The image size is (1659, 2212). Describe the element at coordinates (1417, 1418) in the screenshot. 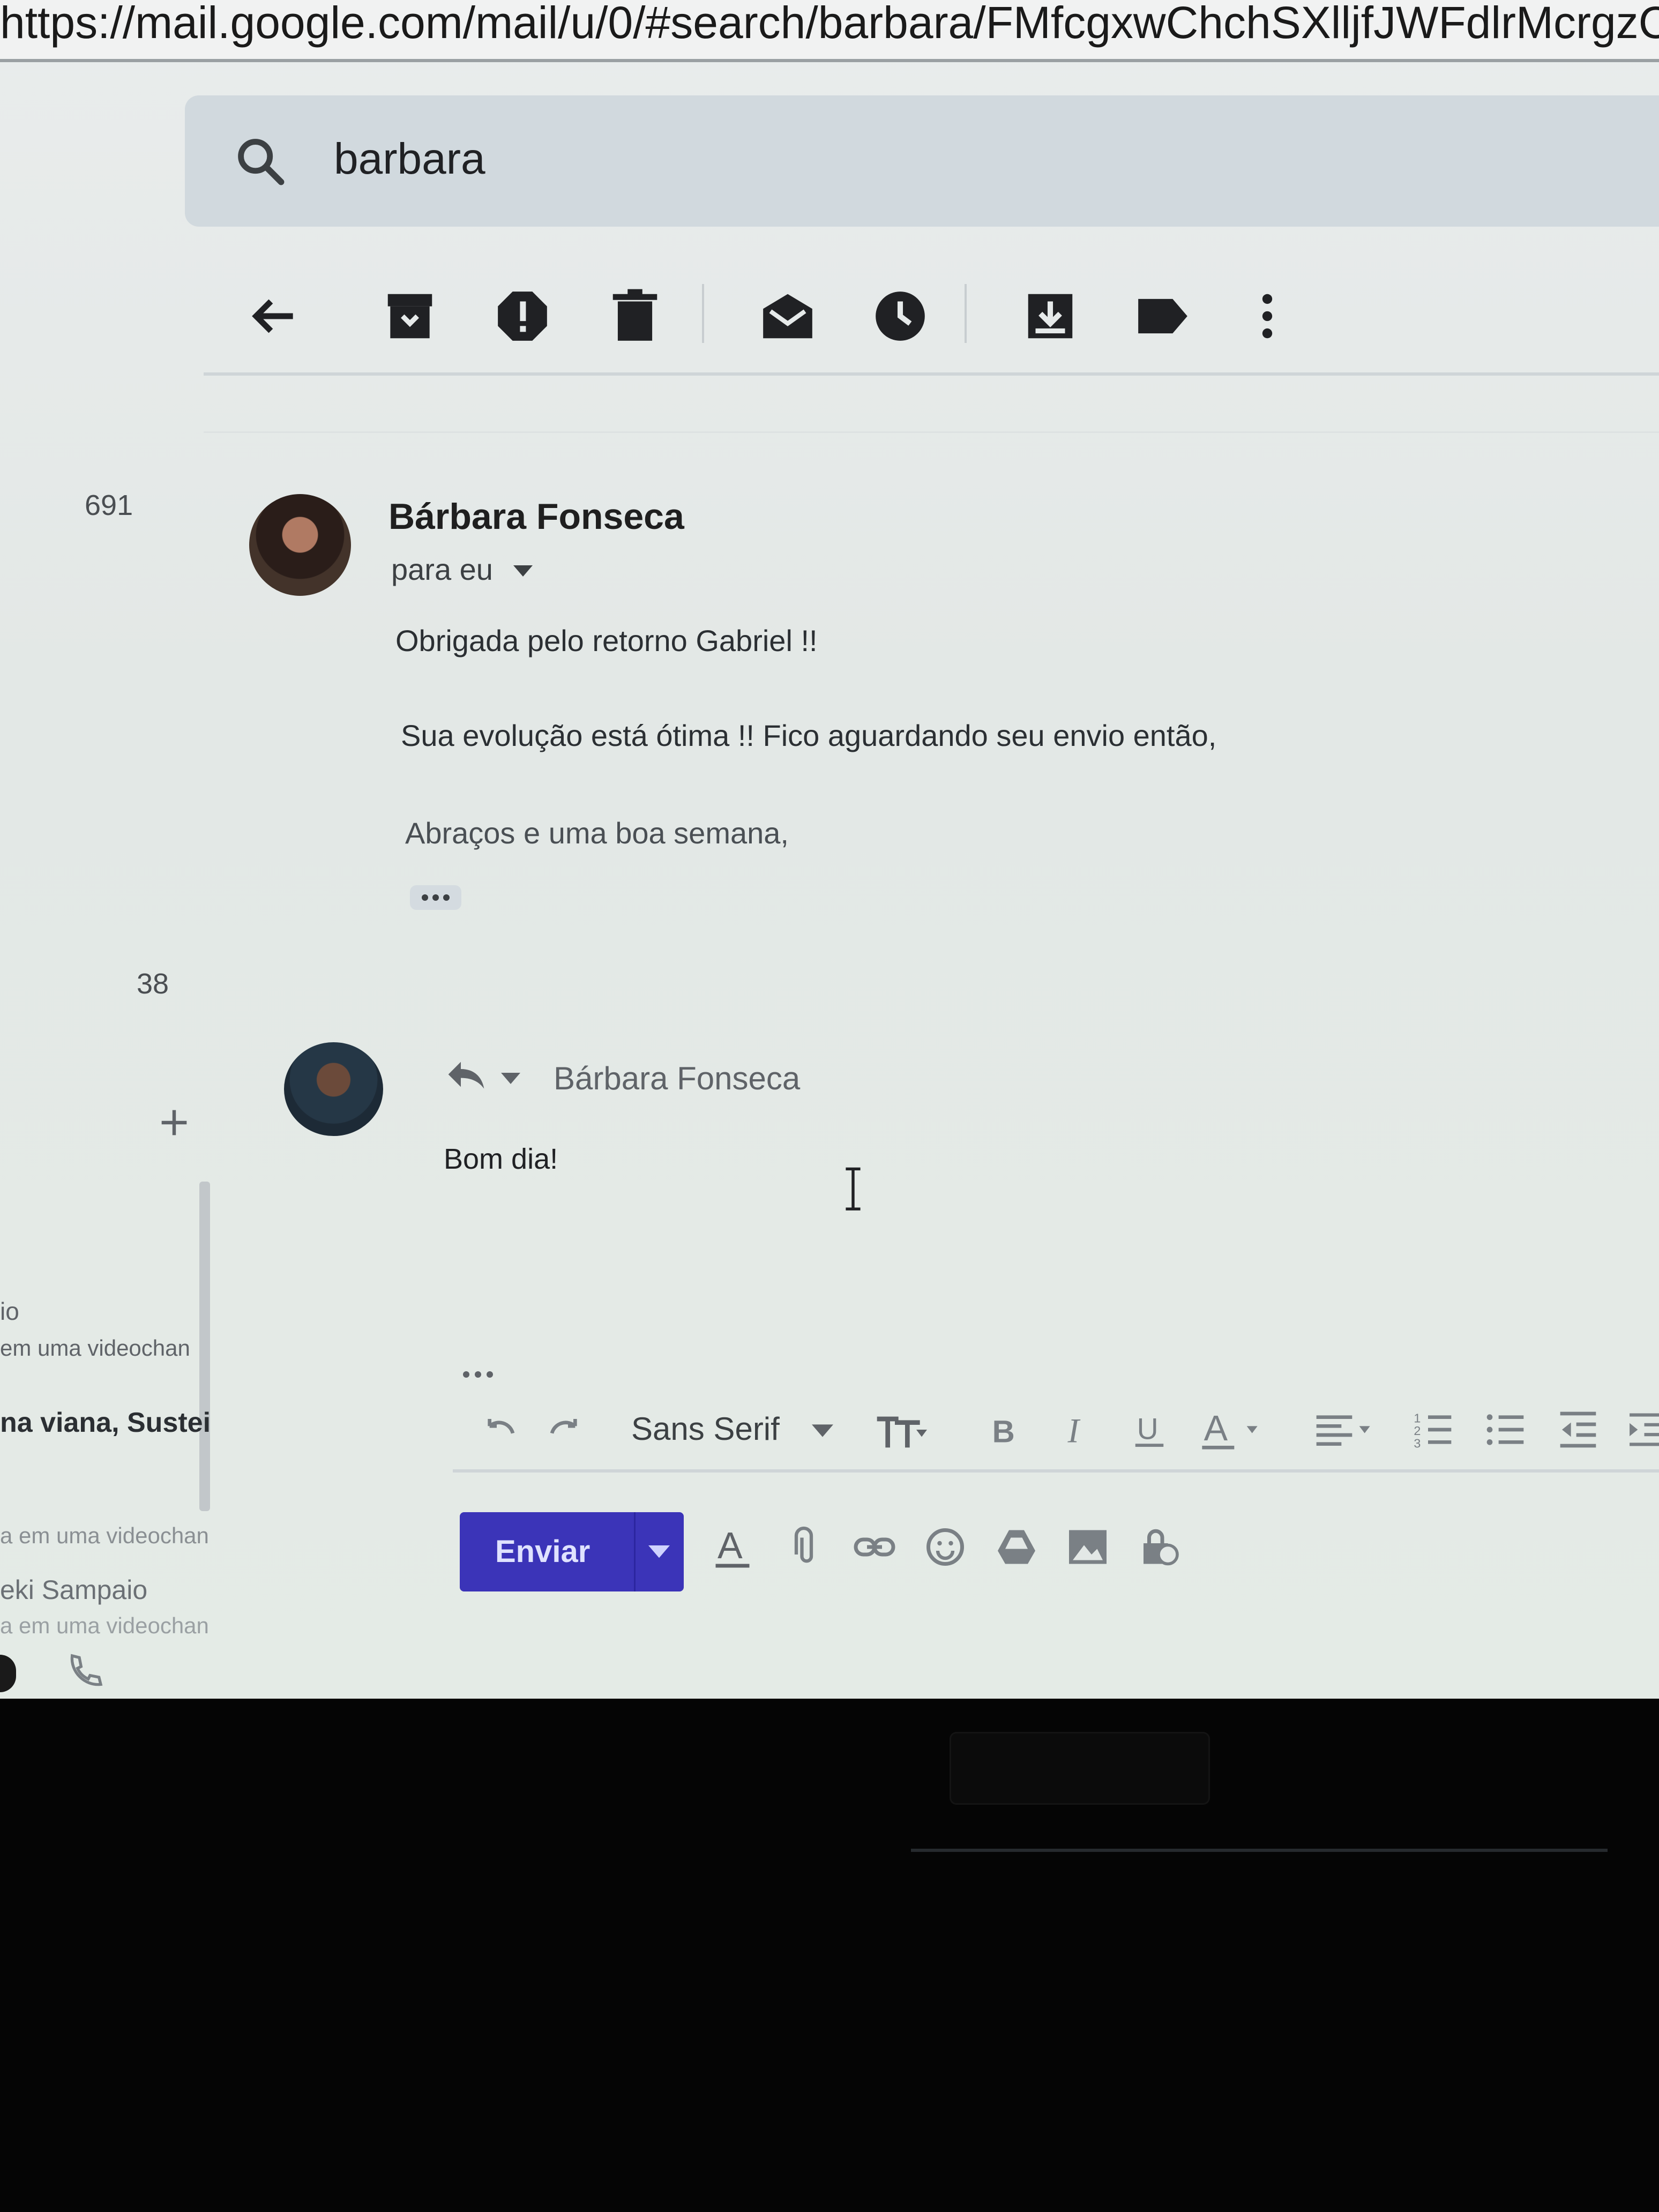

I see `svg-text: 1` at that location.